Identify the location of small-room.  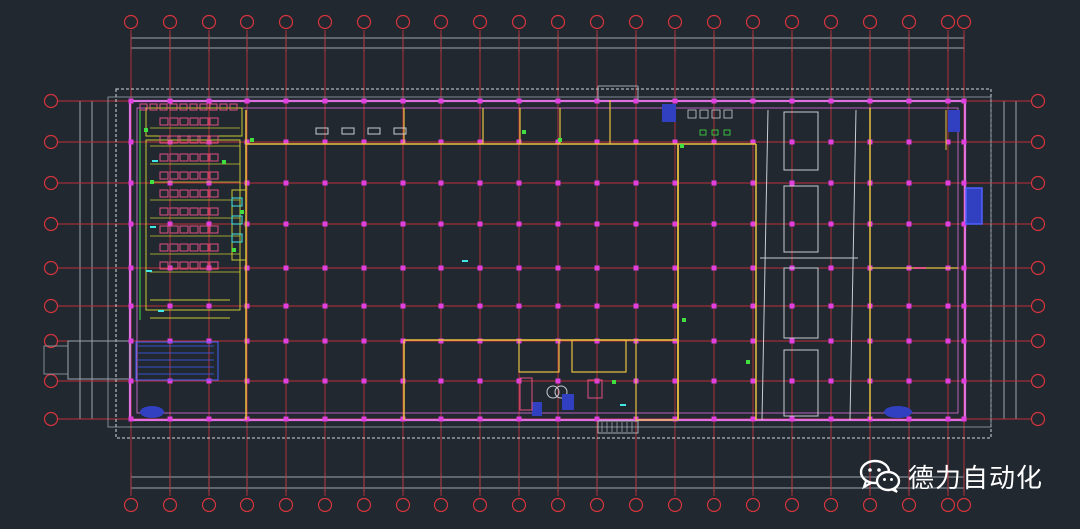
(657, 380).